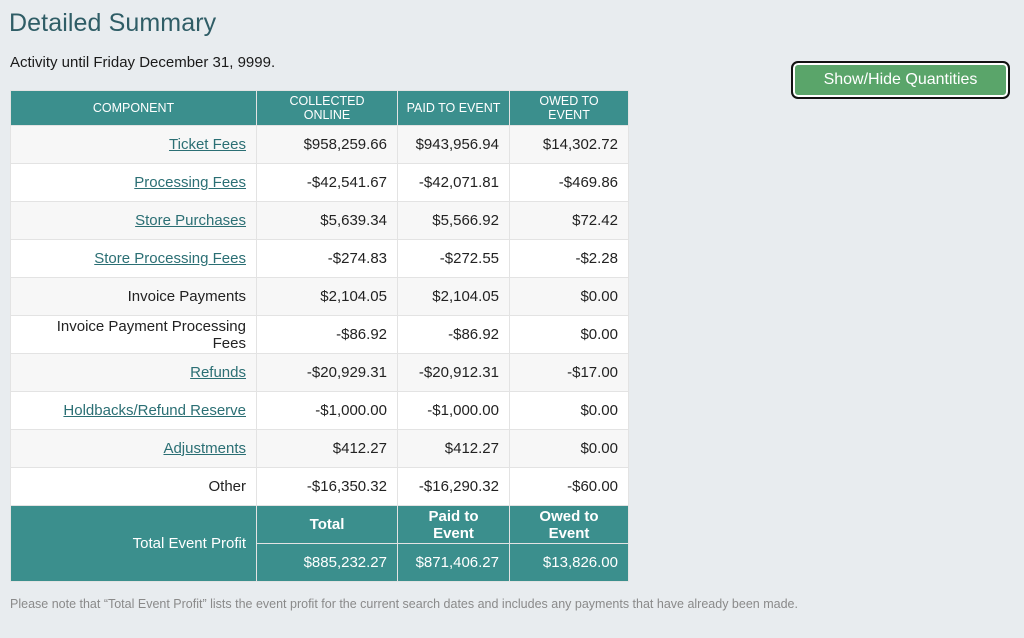 The image size is (1024, 638). Describe the element at coordinates (453, 220) in the screenshot. I see `paid-to-event-cell: $5,566.92` at that location.